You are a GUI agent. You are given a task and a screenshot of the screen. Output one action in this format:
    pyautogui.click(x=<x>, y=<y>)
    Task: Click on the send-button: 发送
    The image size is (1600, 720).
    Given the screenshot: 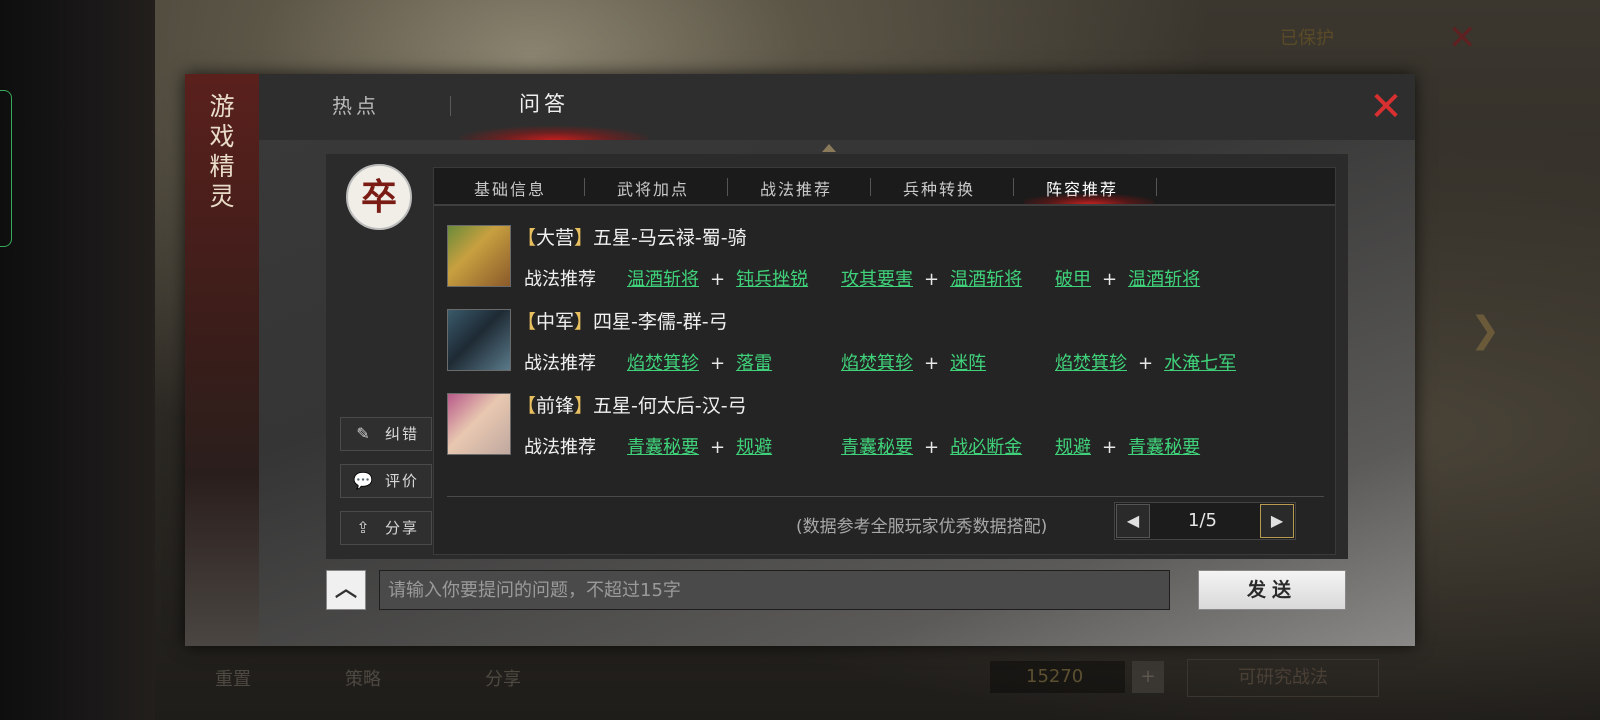 What is the action you would take?
    pyautogui.click(x=1272, y=590)
    